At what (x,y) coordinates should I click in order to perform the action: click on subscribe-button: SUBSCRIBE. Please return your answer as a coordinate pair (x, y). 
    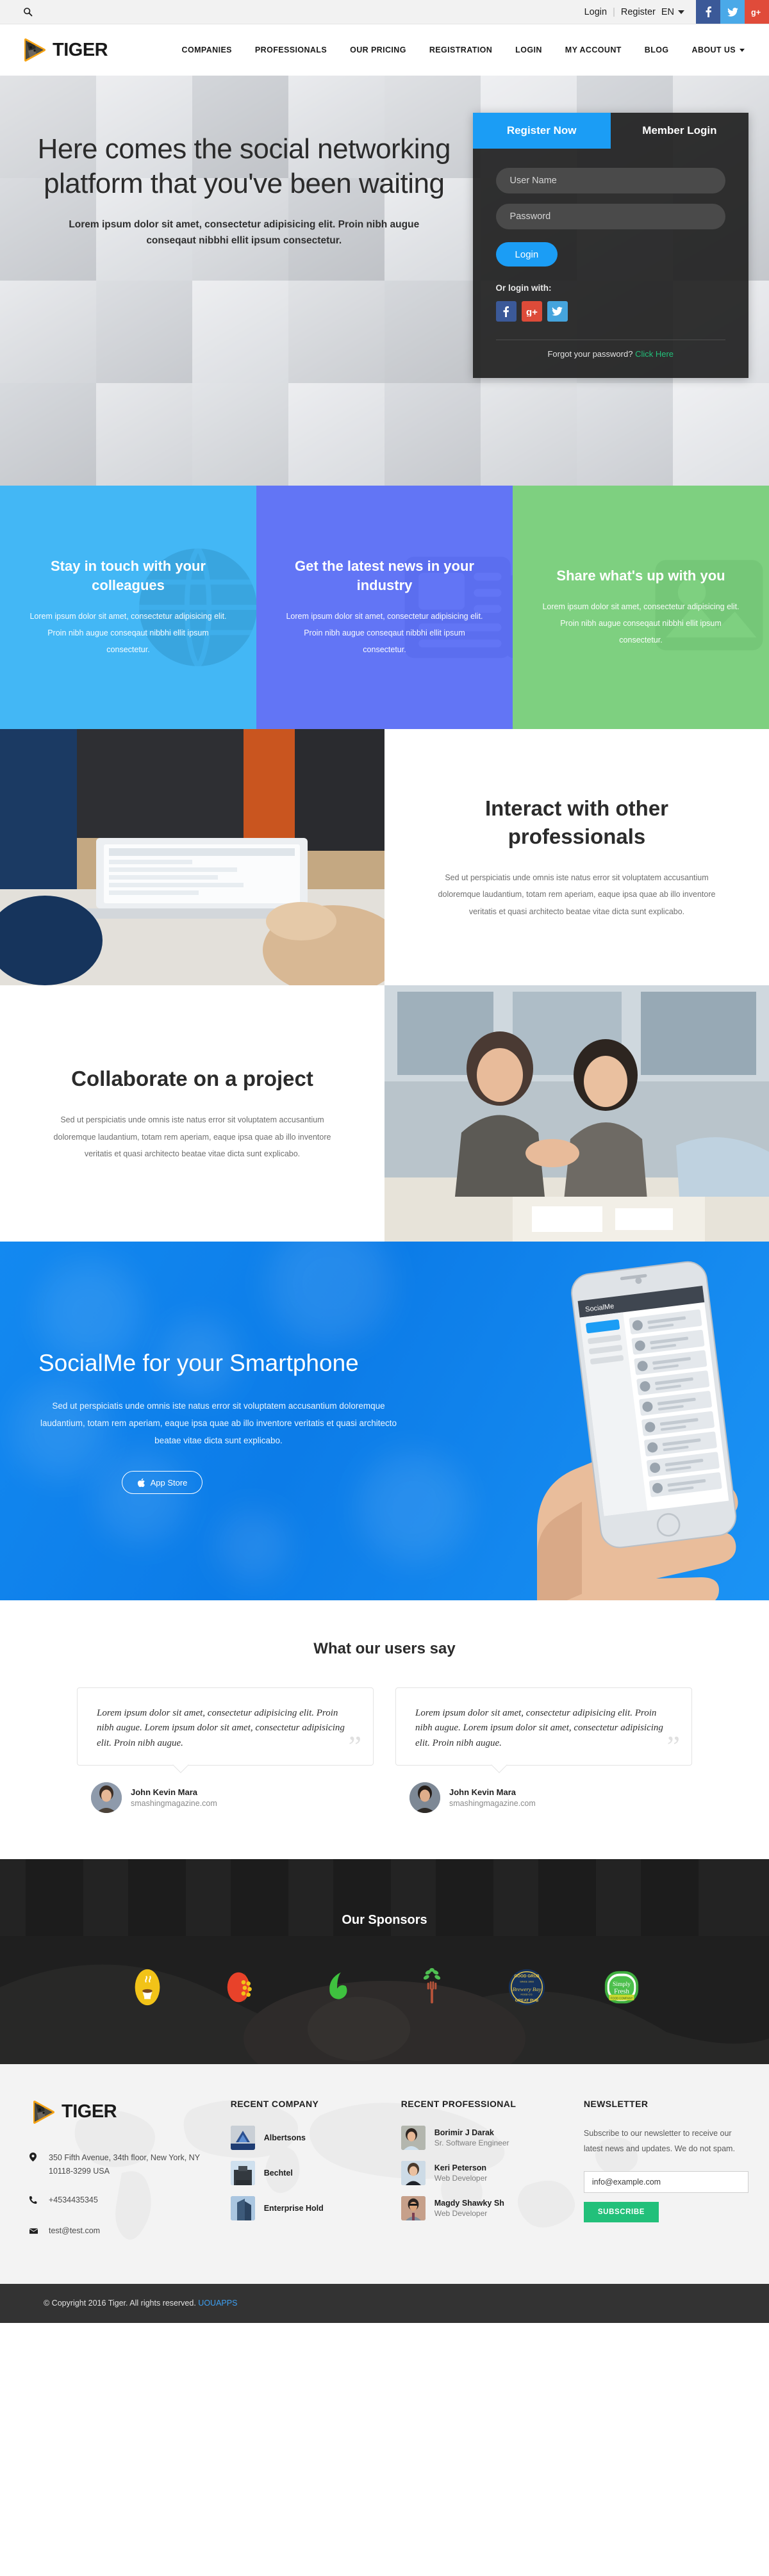
    Looking at the image, I should click on (621, 2211).